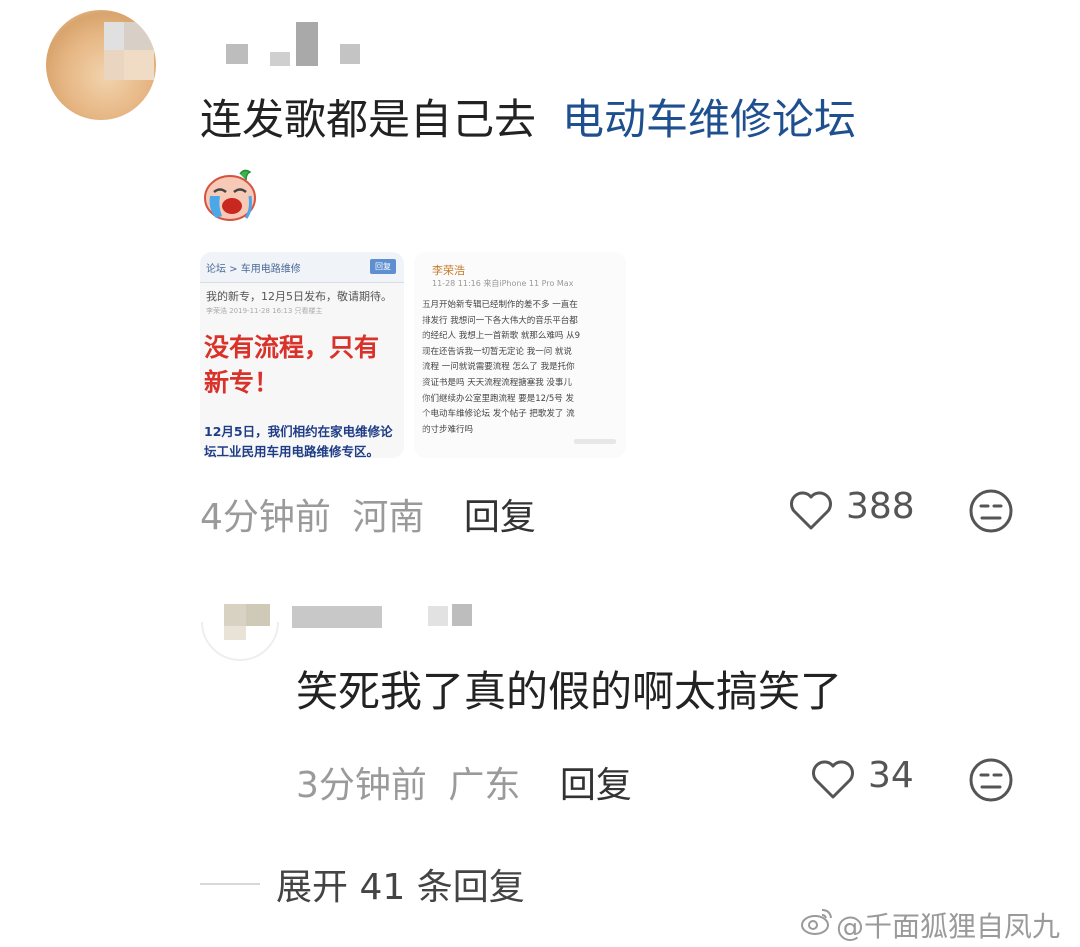 The height and width of the screenshot is (947, 1080). Describe the element at coordinates (497, 382) in the screenshot. I see `post-body-line: 资证书是吗 天天流程流程搪塞我 没事儿` at that location.